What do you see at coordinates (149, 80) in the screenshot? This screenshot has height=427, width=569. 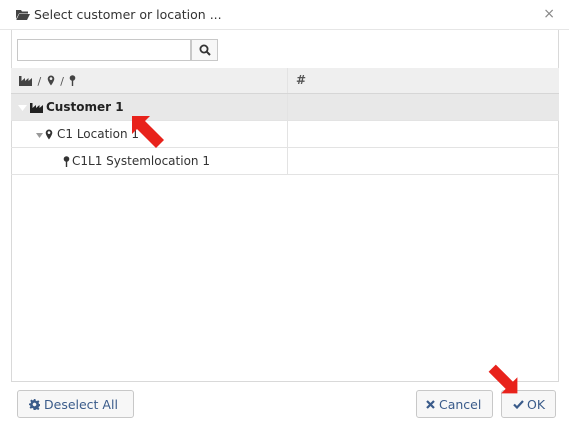 I see `column-header-name: / /` at bounding box center [149, 80].